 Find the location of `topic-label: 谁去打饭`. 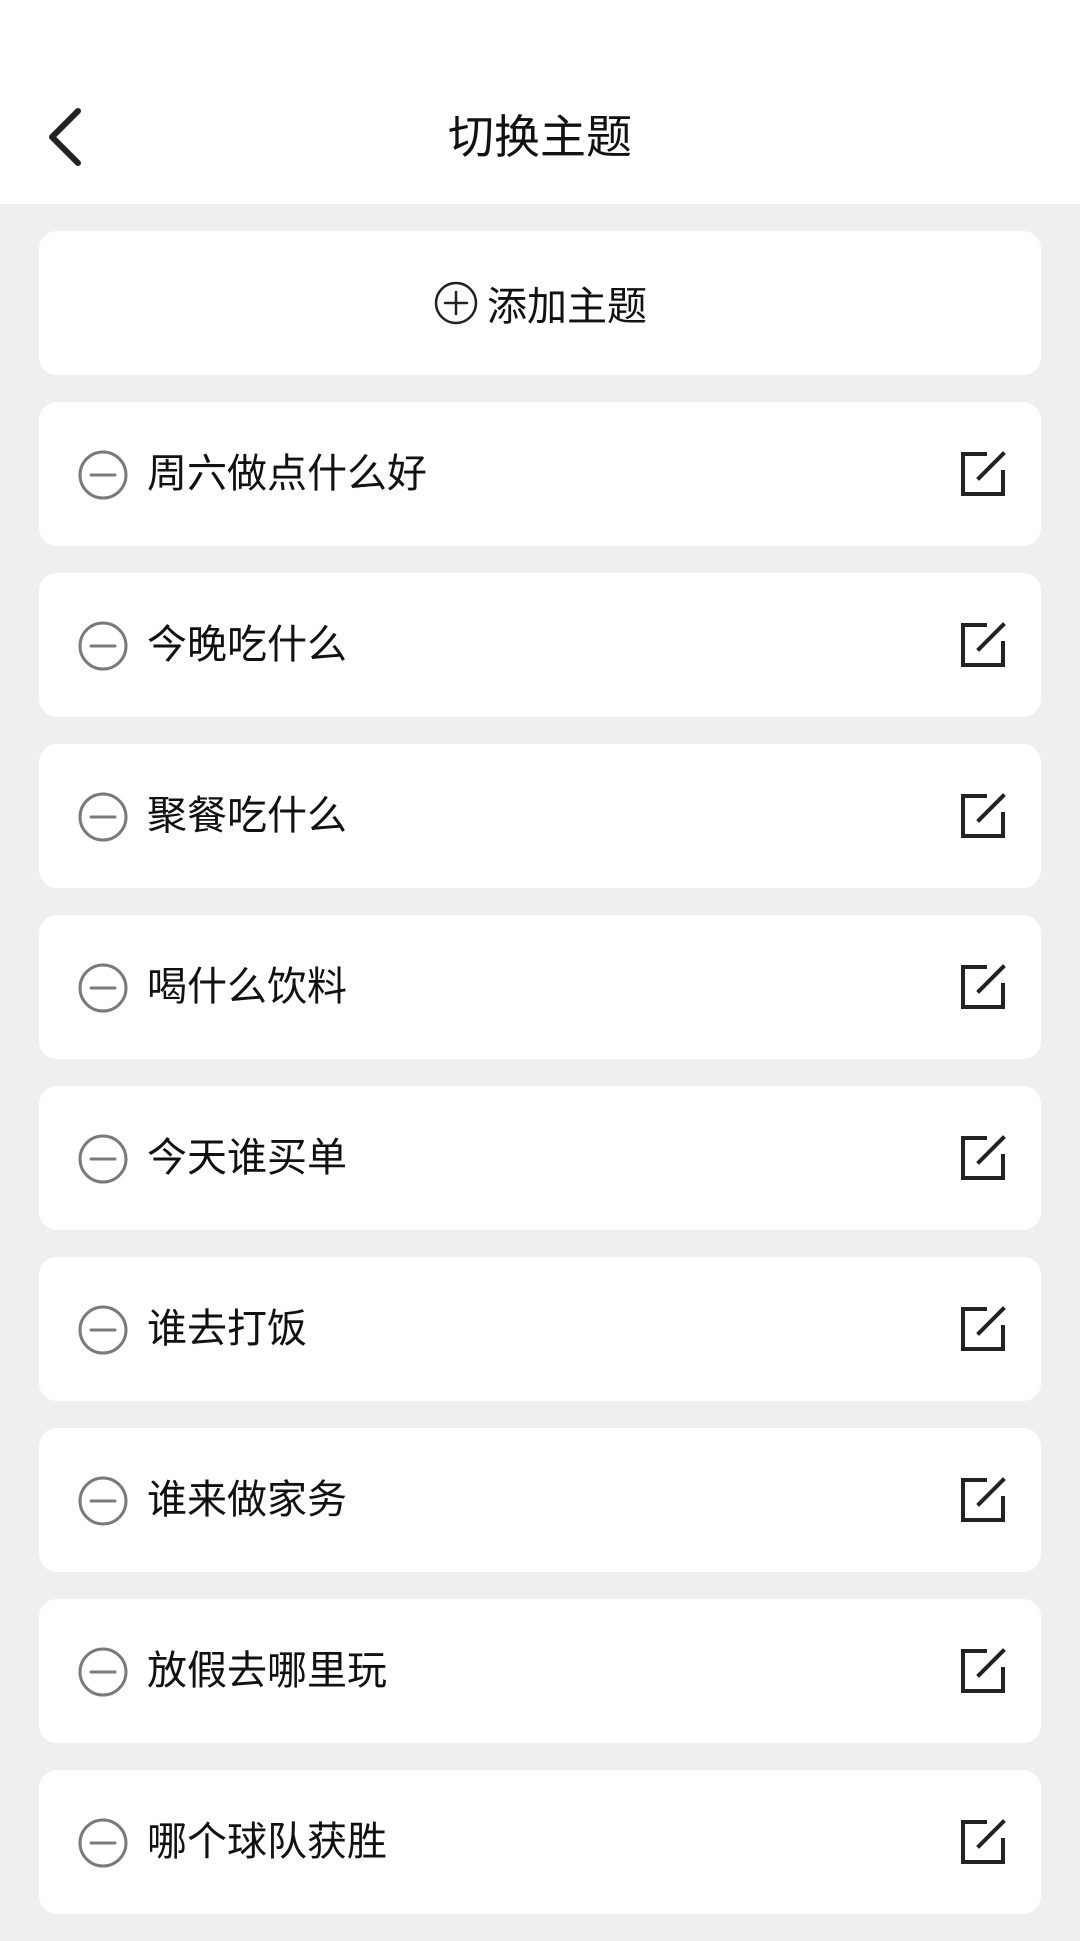

topic-label: 谁去打饭 is located at coordinates (227, 1329).